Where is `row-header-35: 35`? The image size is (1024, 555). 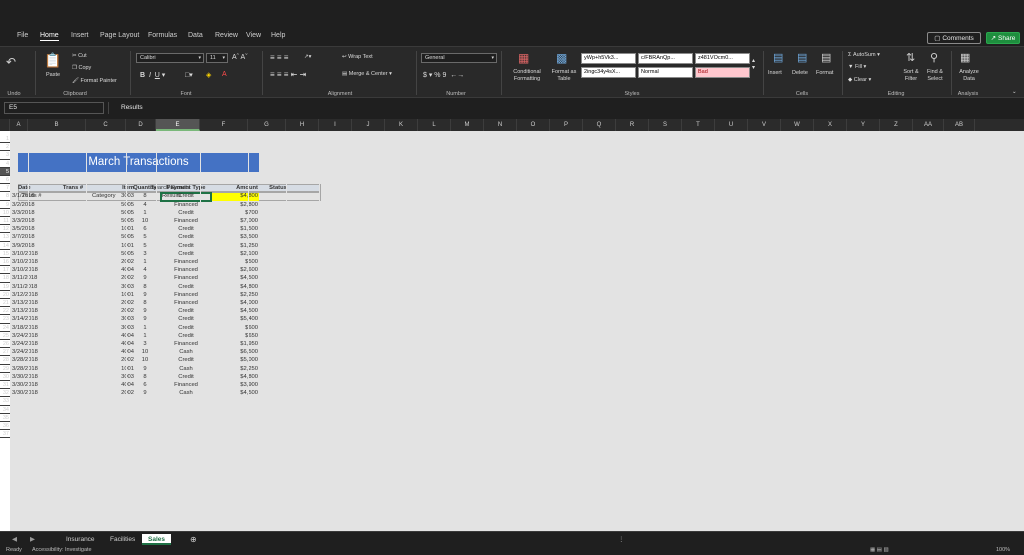
row-header-35: 35 is located at coordinates (5, 418).